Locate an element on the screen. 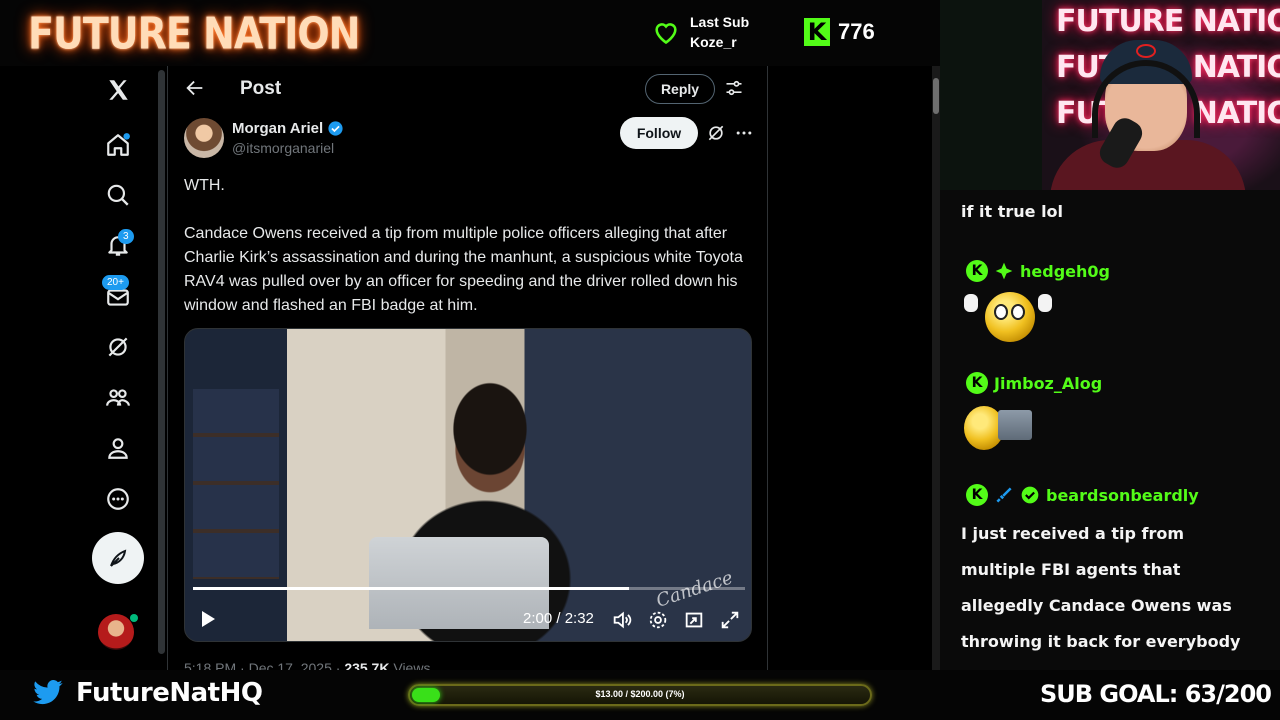 This screenshot has height=720, width=1280. last-sub-user: Koze_r is located at coordinates (713, 42).